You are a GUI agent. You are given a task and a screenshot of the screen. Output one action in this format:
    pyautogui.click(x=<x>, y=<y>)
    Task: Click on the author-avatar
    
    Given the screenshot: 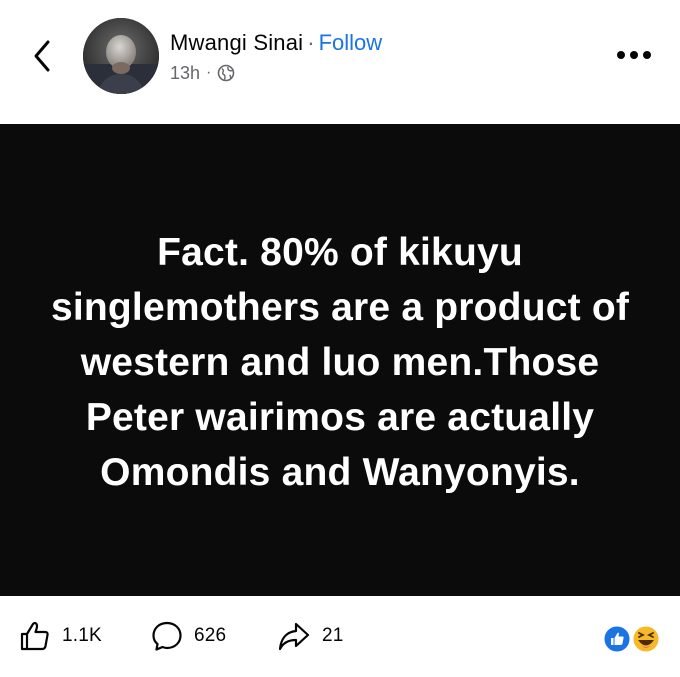 What is the action you would take?
    pyautogui.click(x=121, y=56)
    